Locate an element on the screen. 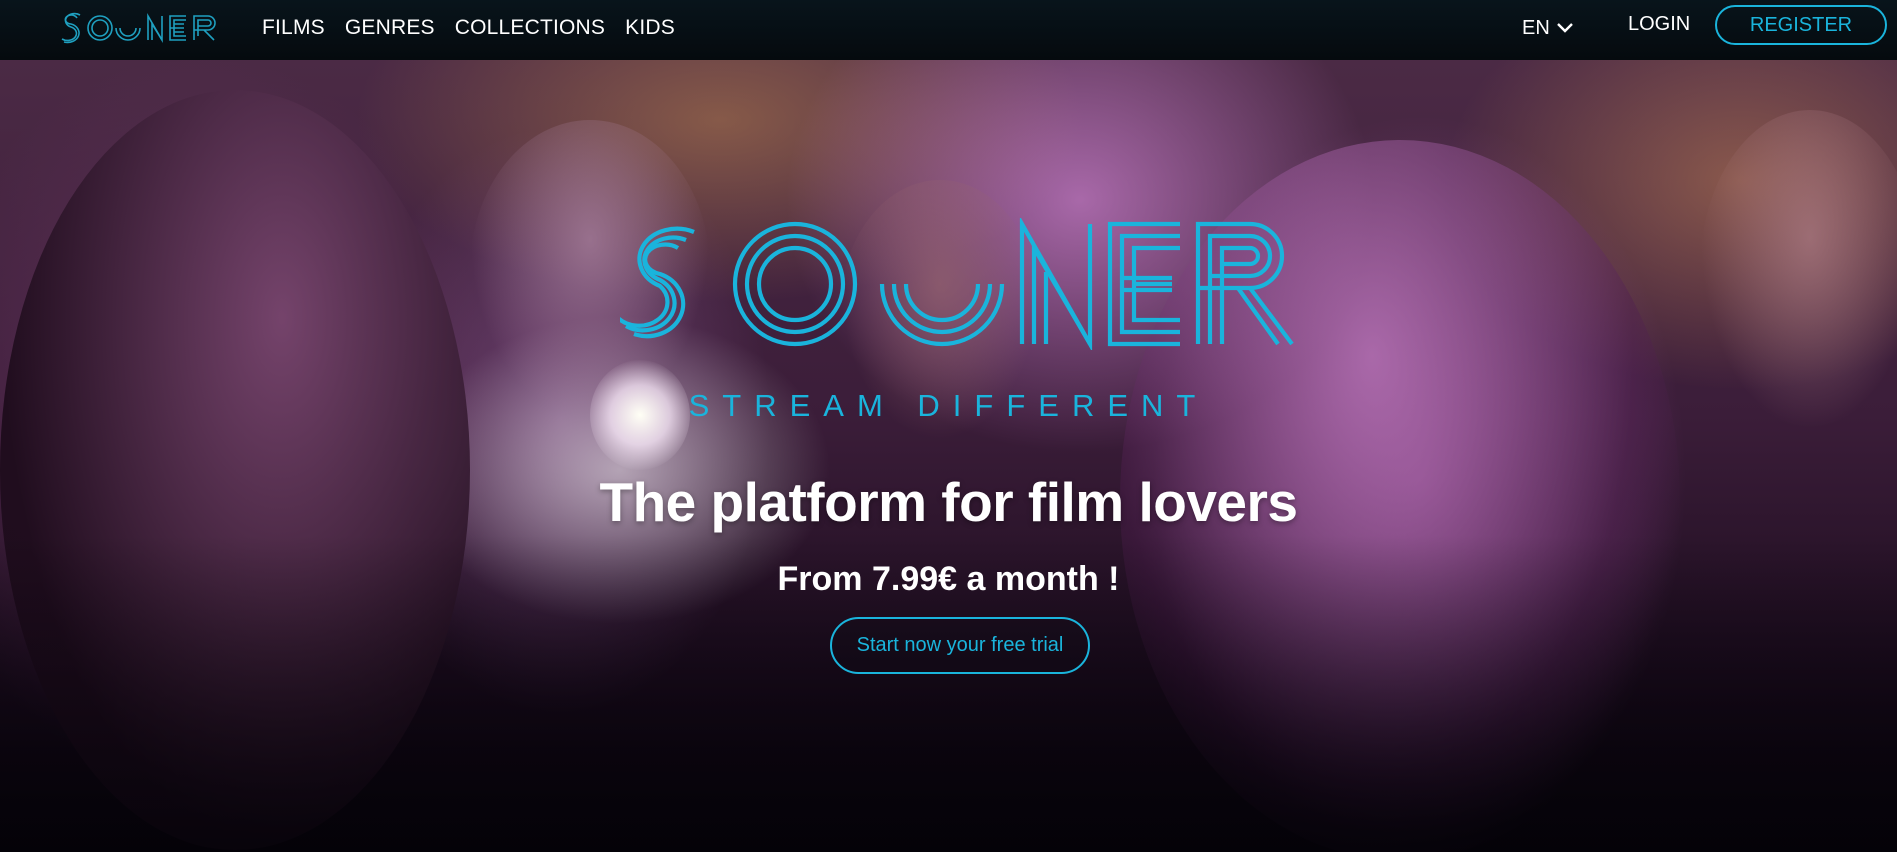  hero-price-text: From 7.99€ a month ! is located at coordinates (948, 579).